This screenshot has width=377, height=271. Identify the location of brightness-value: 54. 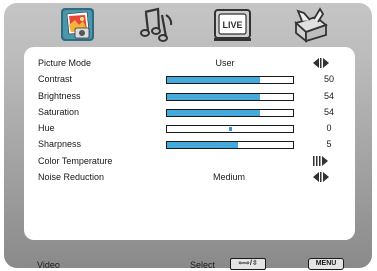
(328, 96).